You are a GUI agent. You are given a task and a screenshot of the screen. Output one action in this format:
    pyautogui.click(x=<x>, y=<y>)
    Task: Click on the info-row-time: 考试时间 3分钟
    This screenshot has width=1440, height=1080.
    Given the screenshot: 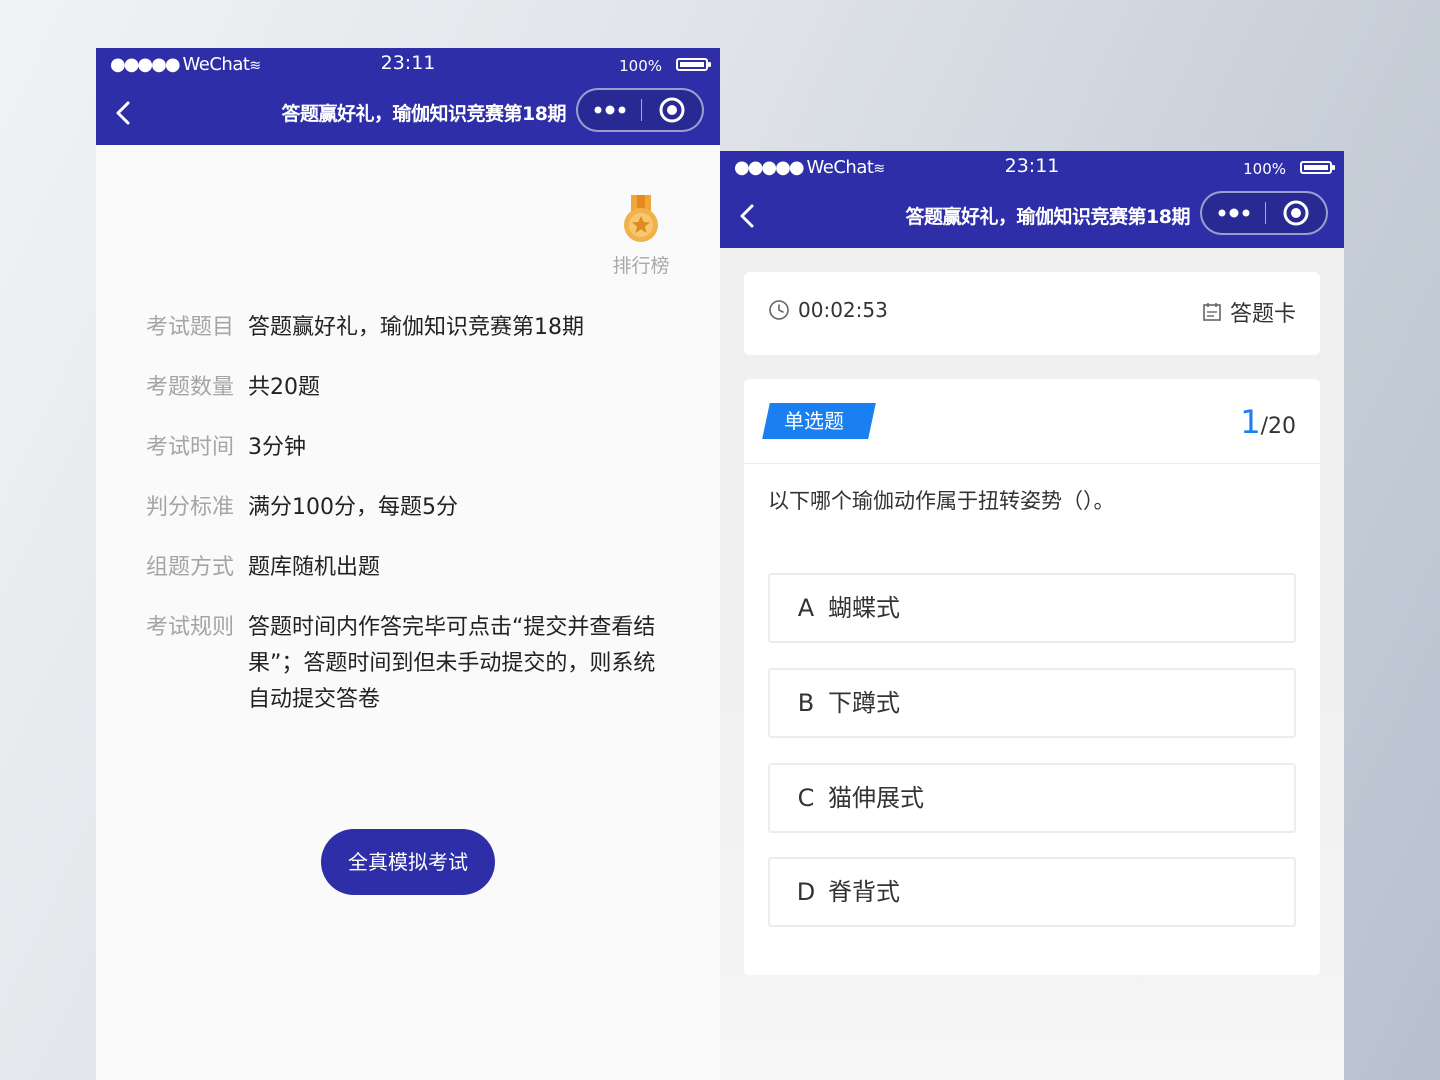 What is the action you would take?
    pyautogui.click(x=411, y=448)
    